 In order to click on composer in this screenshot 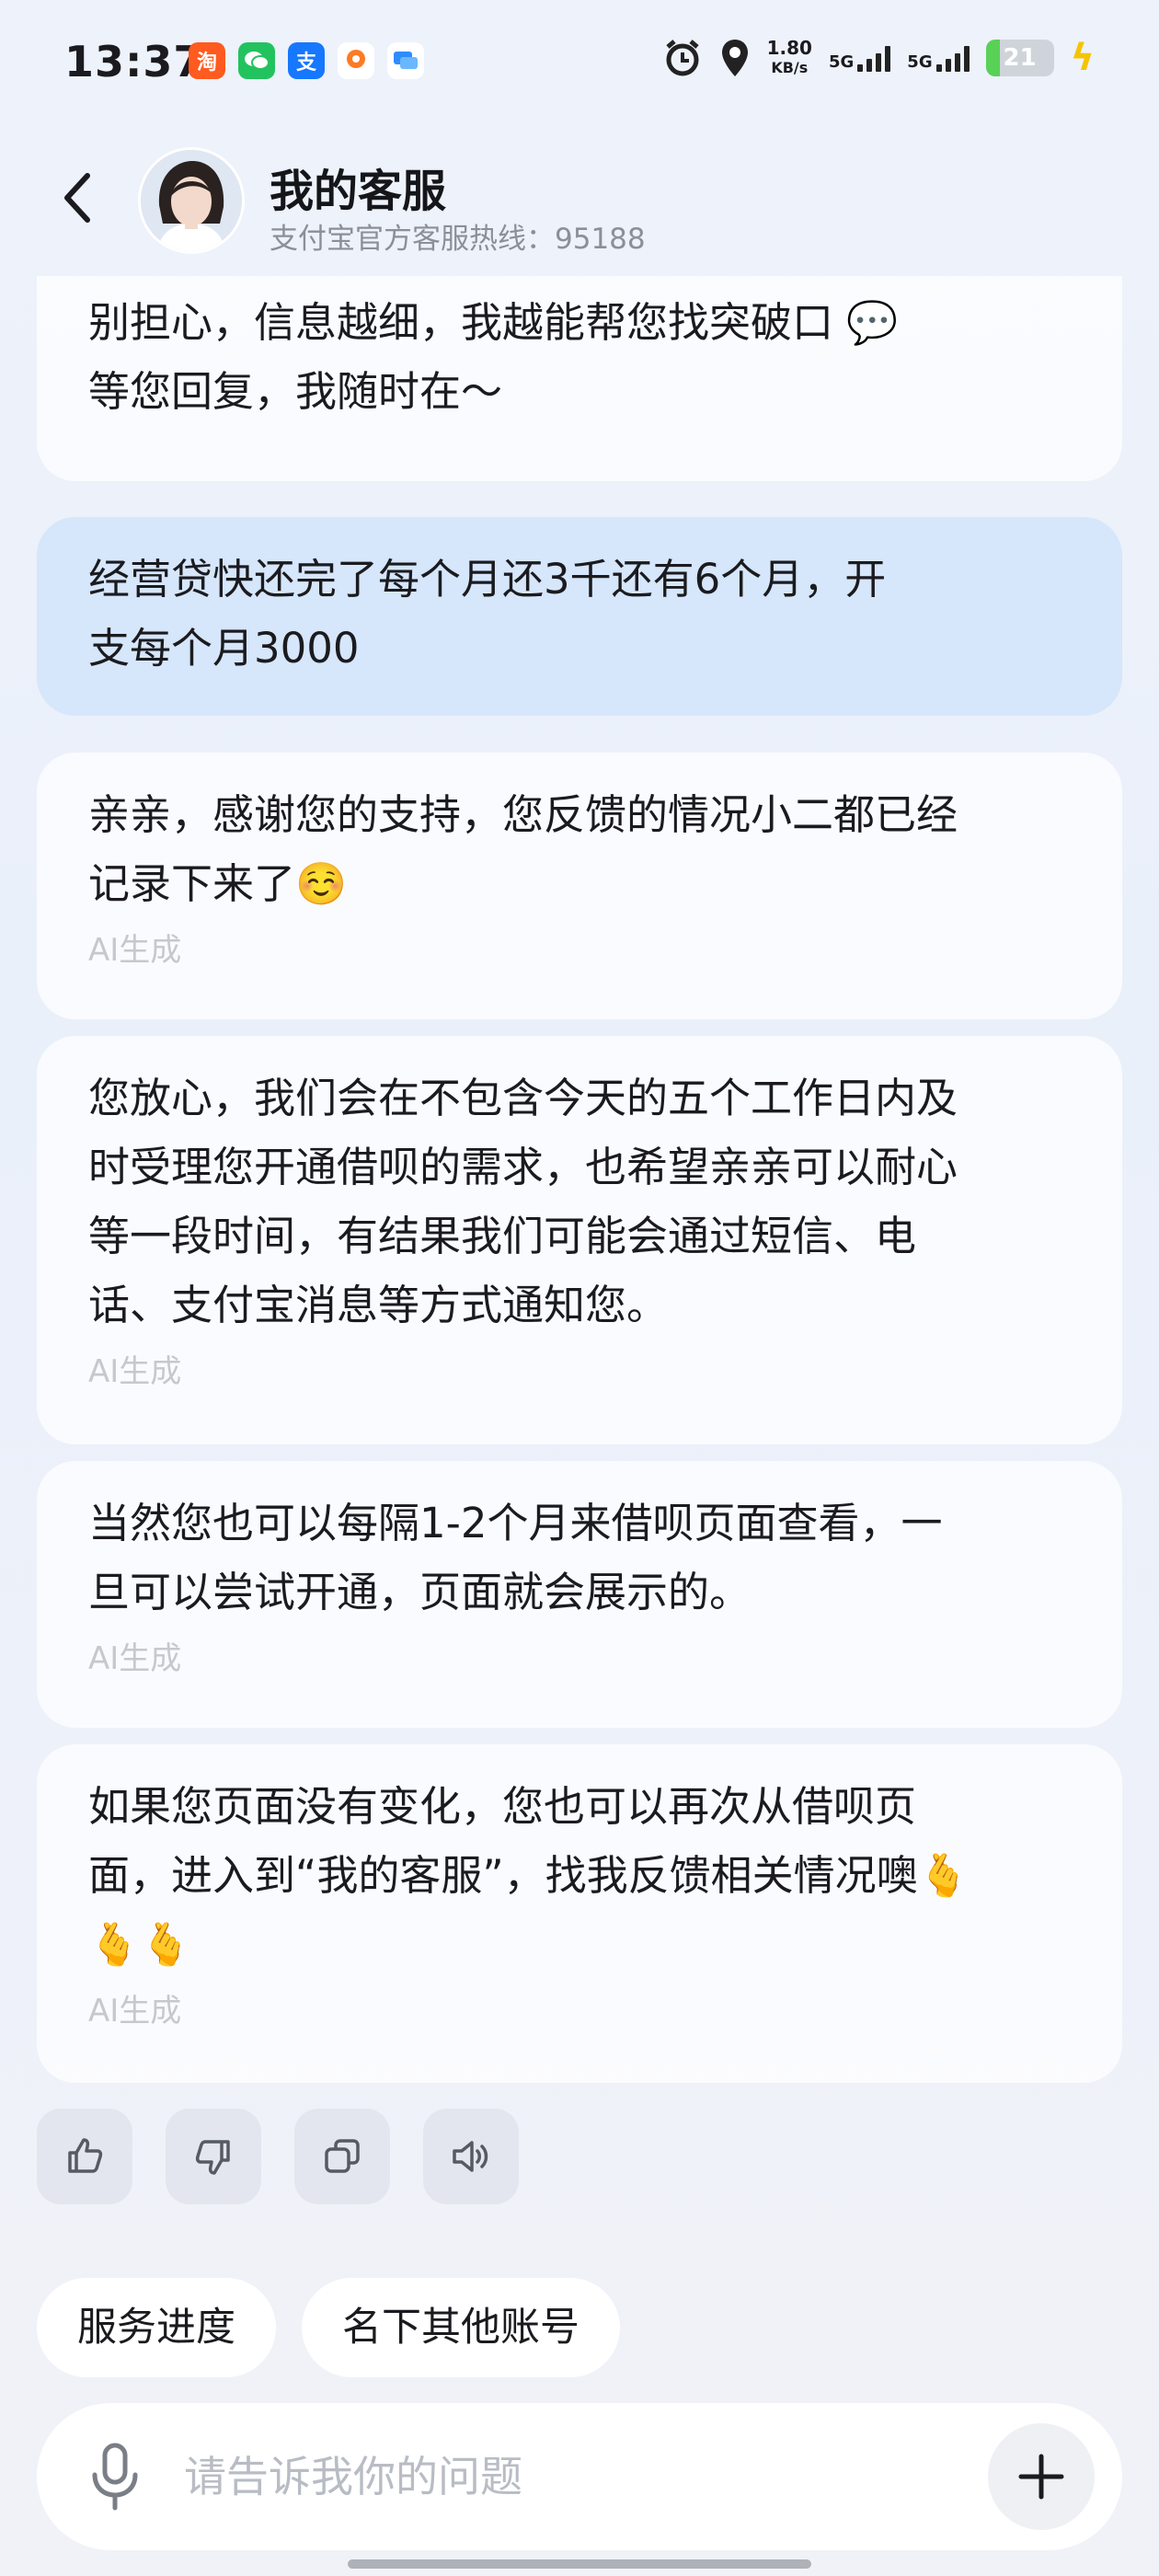, I will do `click(579, 2476)`.